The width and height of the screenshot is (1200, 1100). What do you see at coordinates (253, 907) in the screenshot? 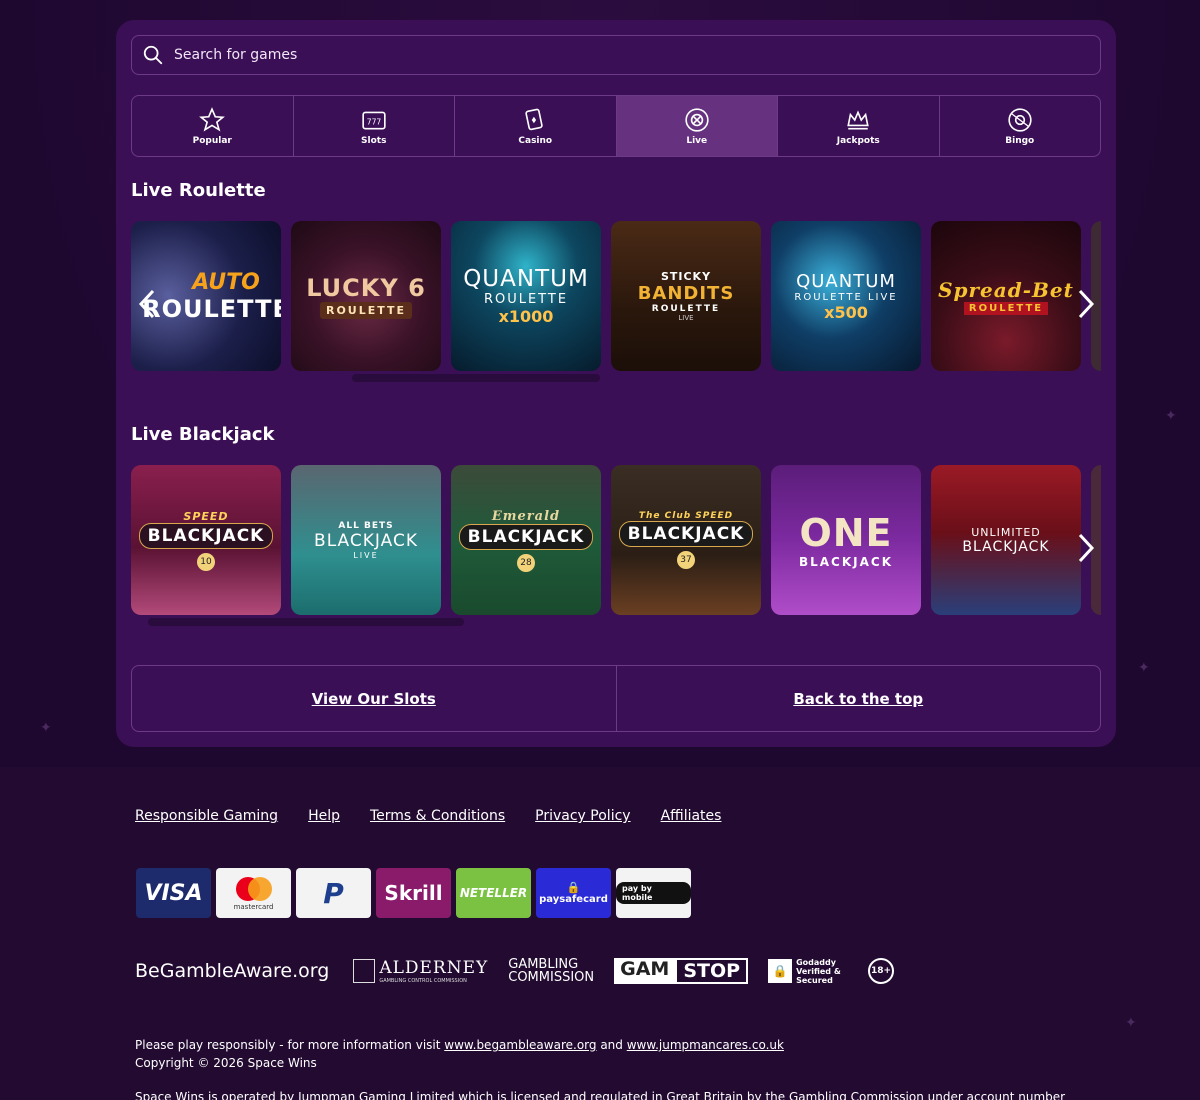
I see `mastercard-label: mastercard` at bounding box center [253, 907].